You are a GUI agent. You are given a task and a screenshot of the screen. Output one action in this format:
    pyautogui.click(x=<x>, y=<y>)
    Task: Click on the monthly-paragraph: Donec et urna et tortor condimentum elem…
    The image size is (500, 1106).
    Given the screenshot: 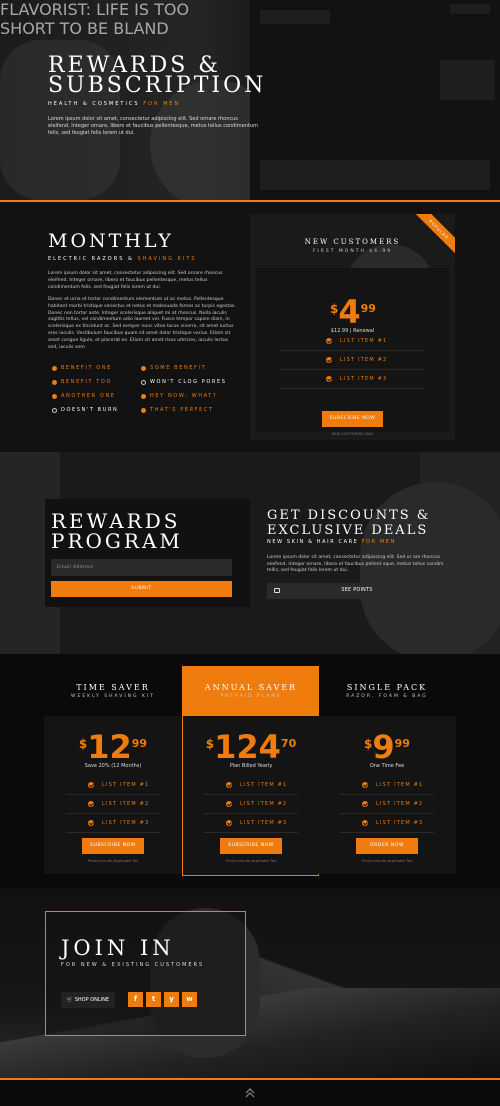 What is the action you would take?
    pyautogui.click(x=142, y=323)
    